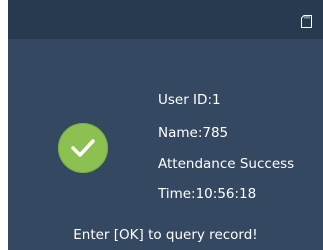 The height and width of the screenshot is (250, 323). I want to click on punch-time-text: Time:10:56:18, so click(207, 194).